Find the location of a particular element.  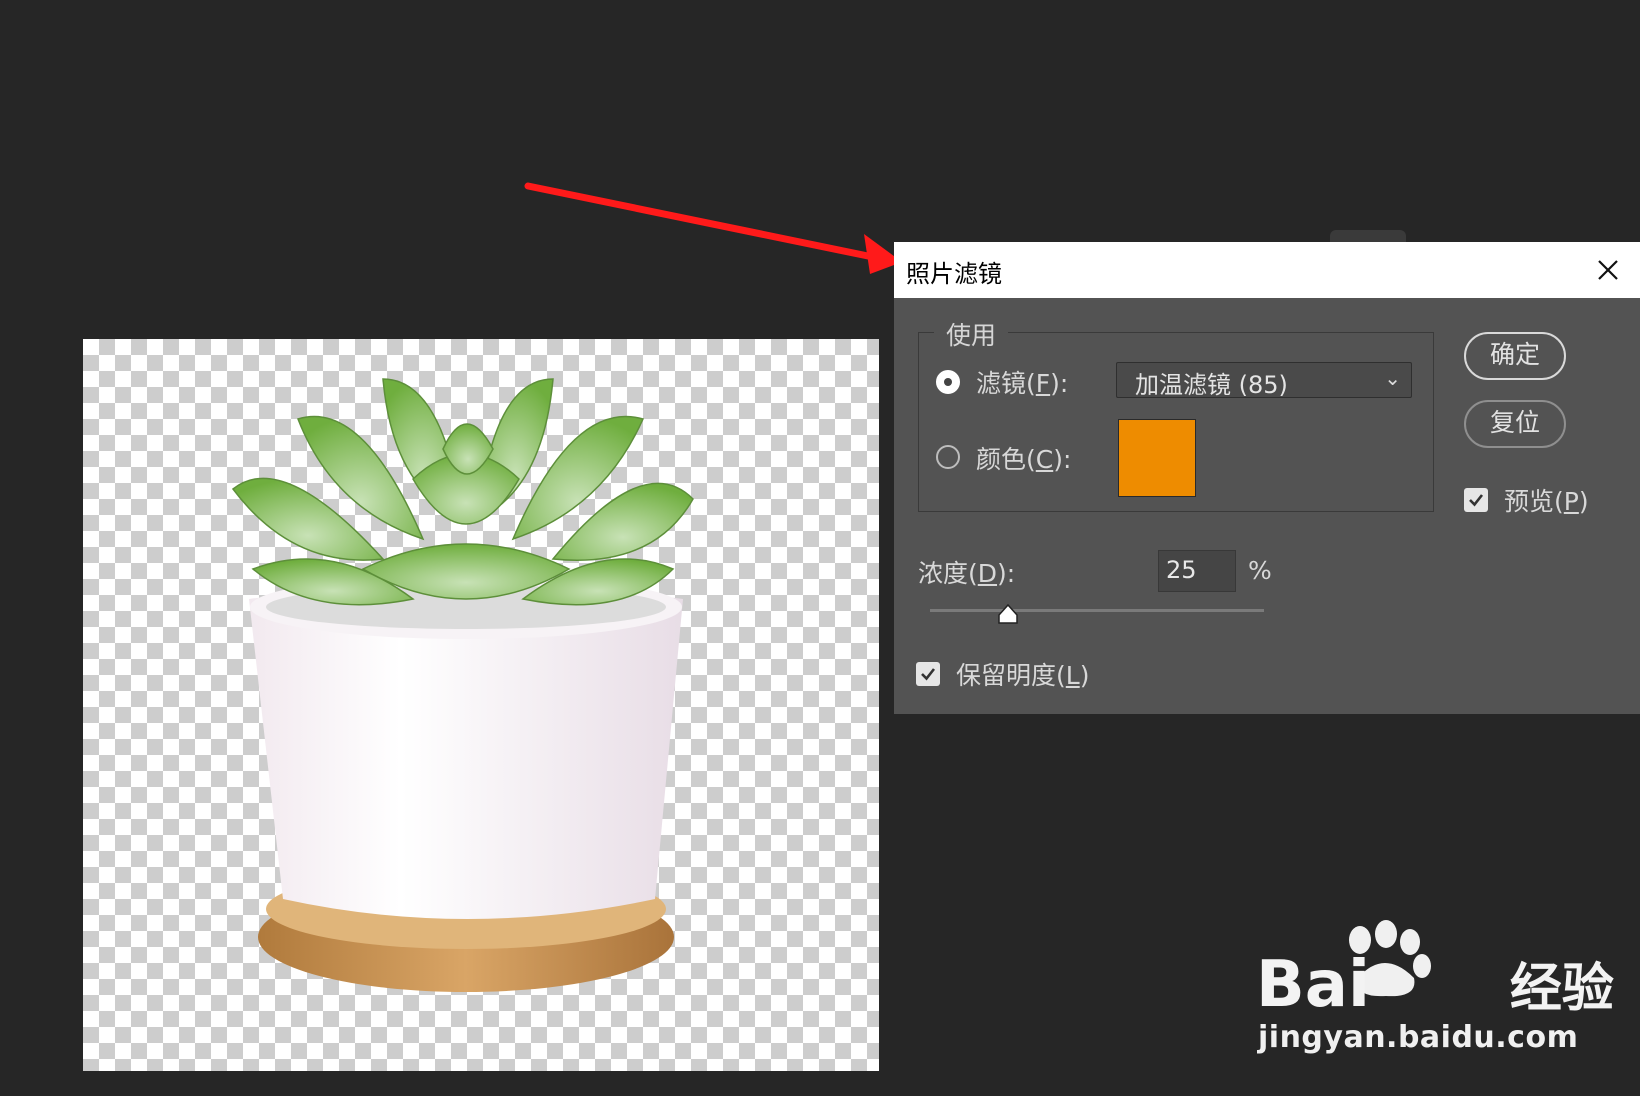

reset-button: 复位 is located at coordinates (1515, 424).